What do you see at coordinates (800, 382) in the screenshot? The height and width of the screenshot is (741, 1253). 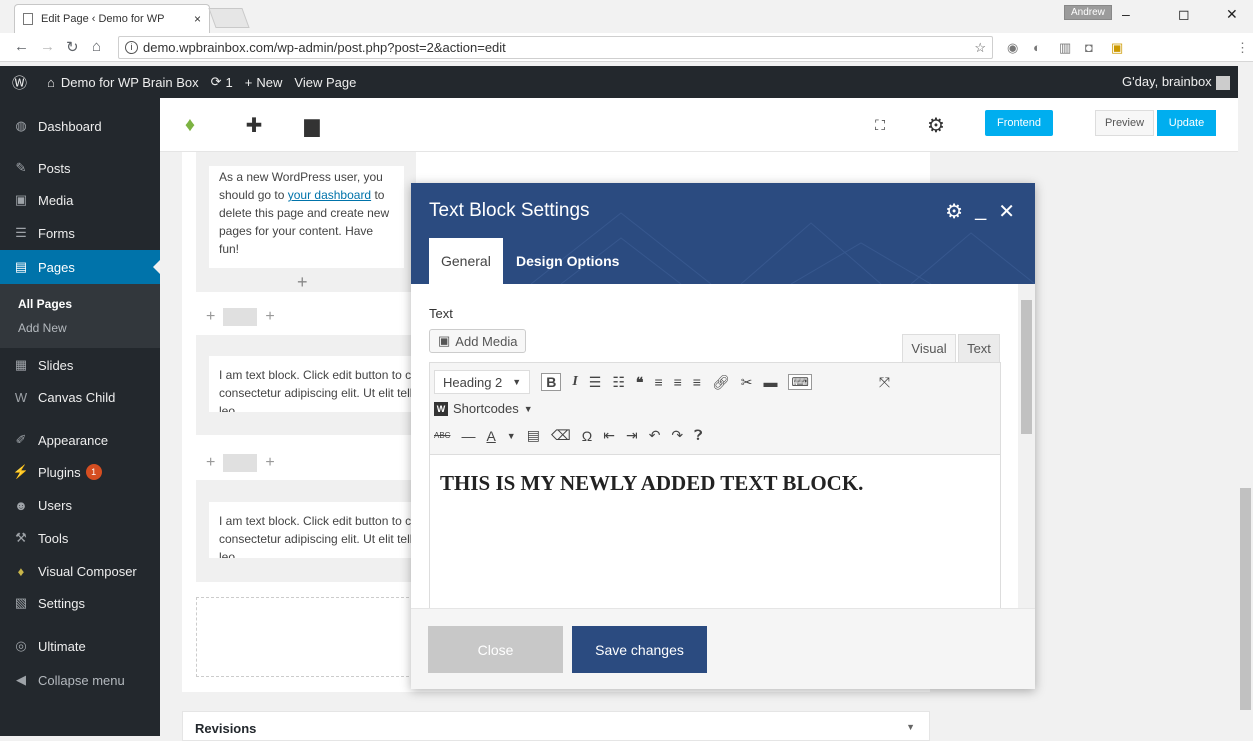 I see `toolbar-toggle-icon: ⌨` at bounding box center [800, 382].